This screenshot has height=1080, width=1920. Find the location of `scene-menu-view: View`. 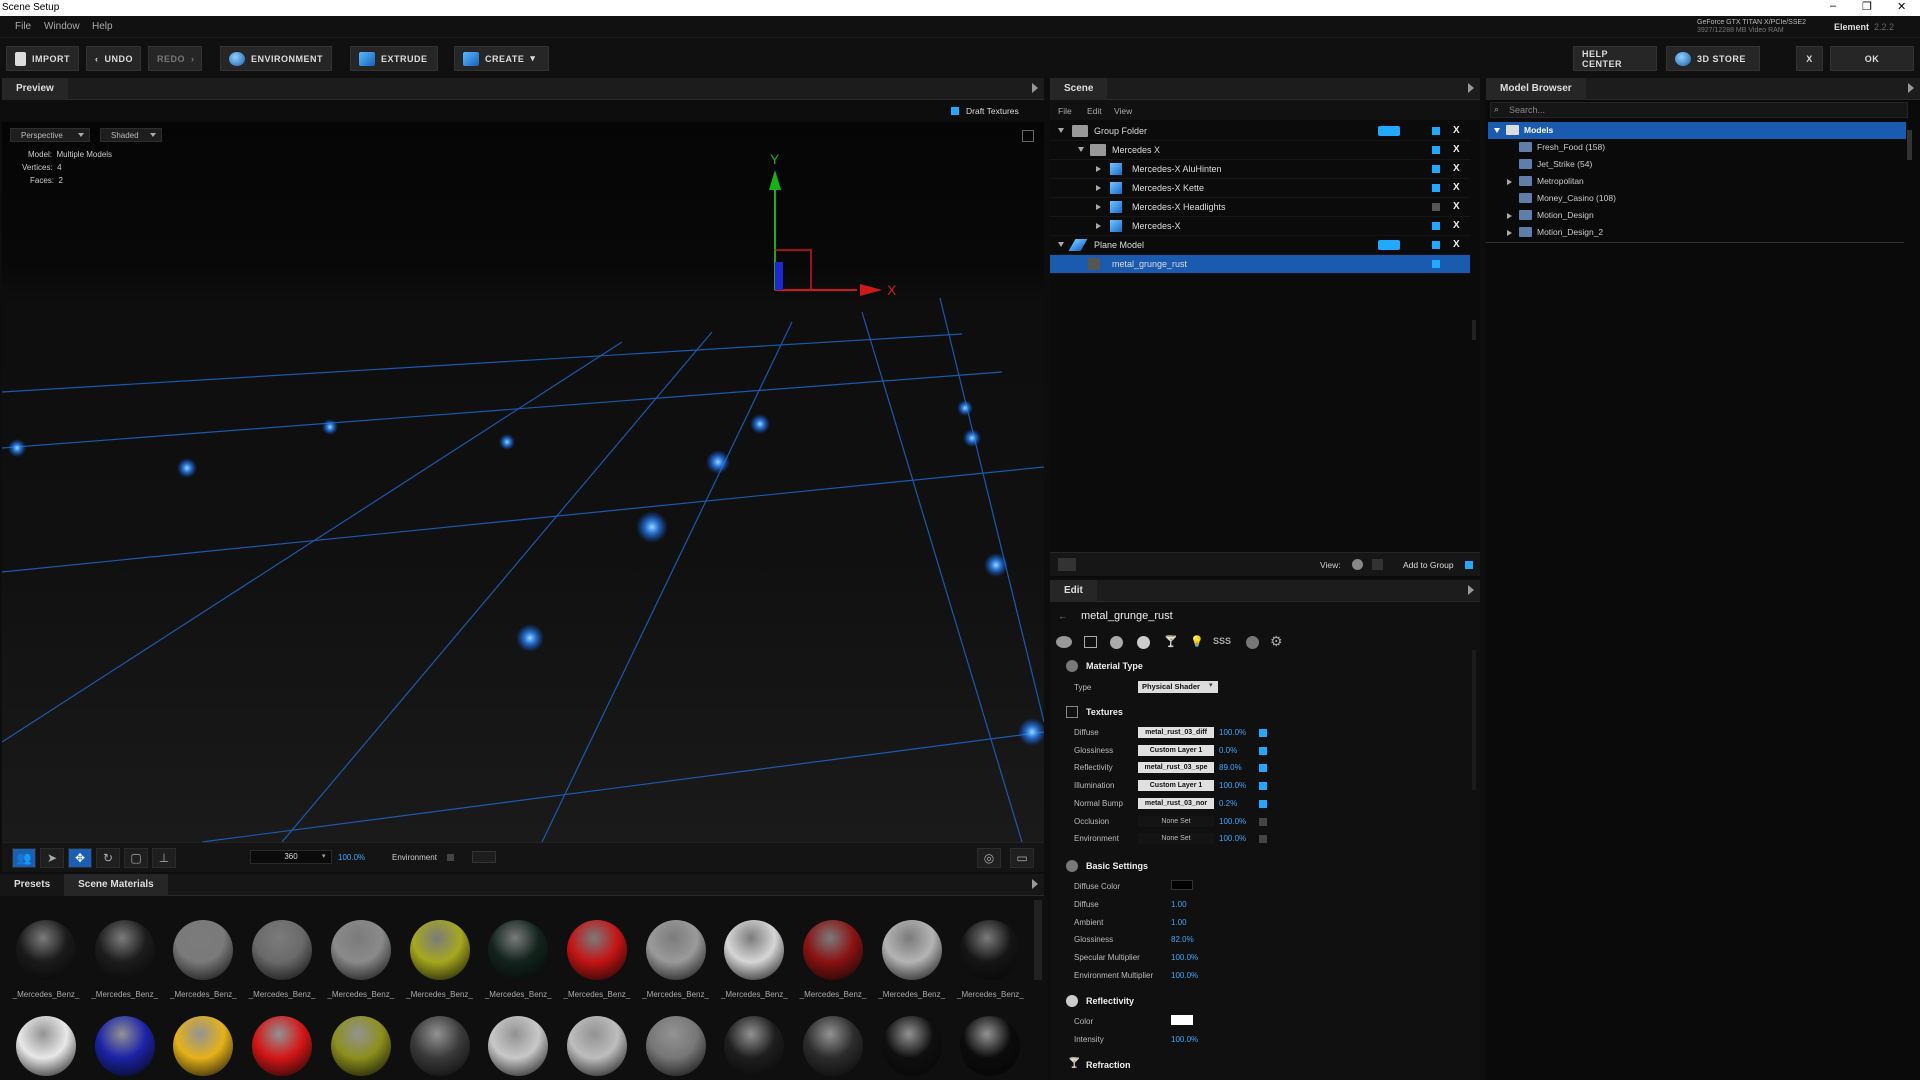

scene-menu-view: View is located at coordinates (1123, 111).